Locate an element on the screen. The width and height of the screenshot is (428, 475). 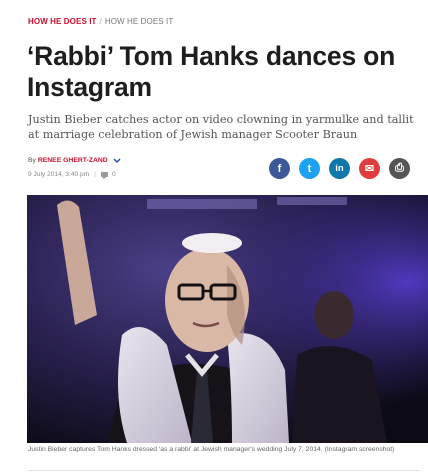
share-bar: f t in ✉ ⎙ is located at coordinates (339, 168).